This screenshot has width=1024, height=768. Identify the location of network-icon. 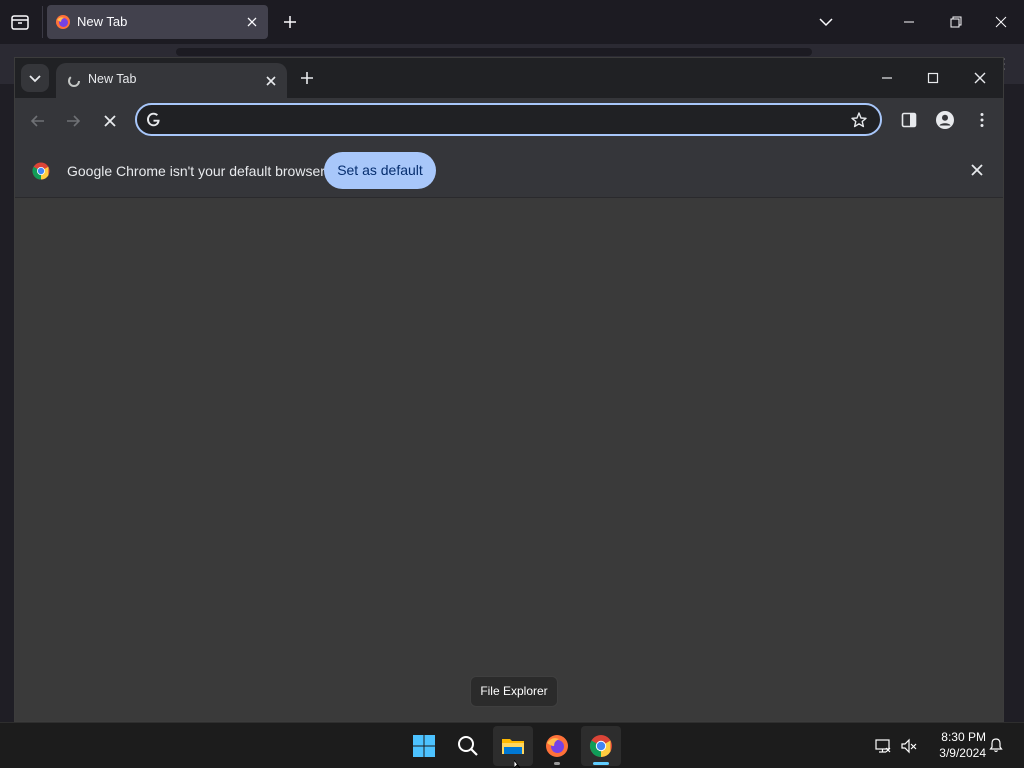
(883, 746).